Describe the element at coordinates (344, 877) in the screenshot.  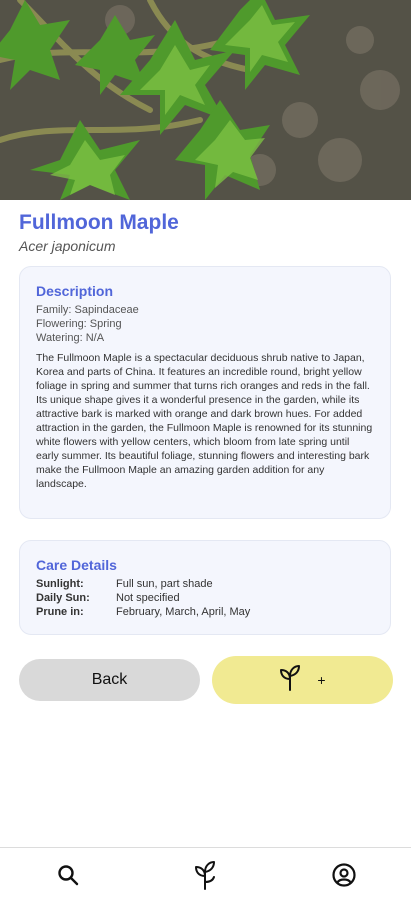
I see `profile-icon` at that location.